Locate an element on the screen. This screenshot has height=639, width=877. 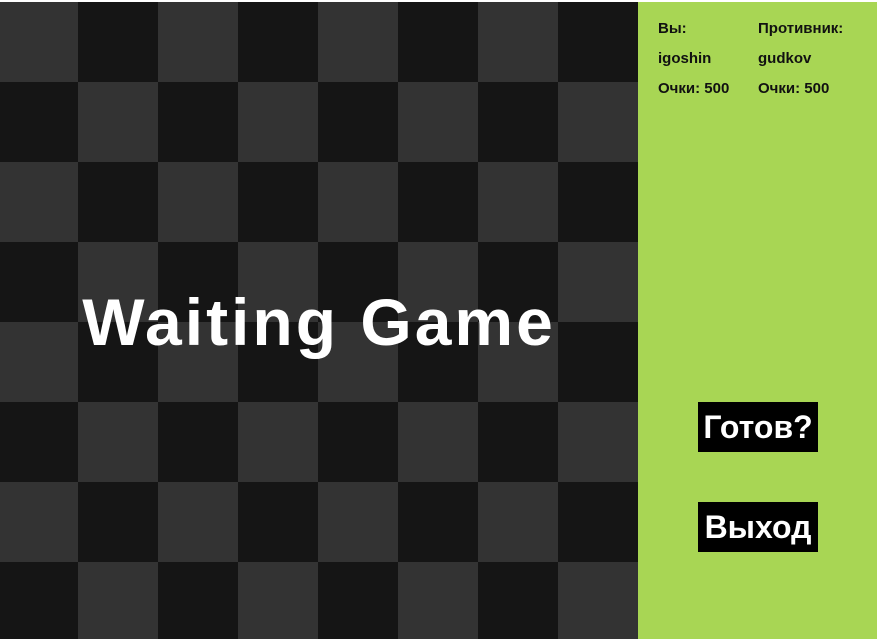
opponent-name: gudkov is located at coordinates (785, 58).